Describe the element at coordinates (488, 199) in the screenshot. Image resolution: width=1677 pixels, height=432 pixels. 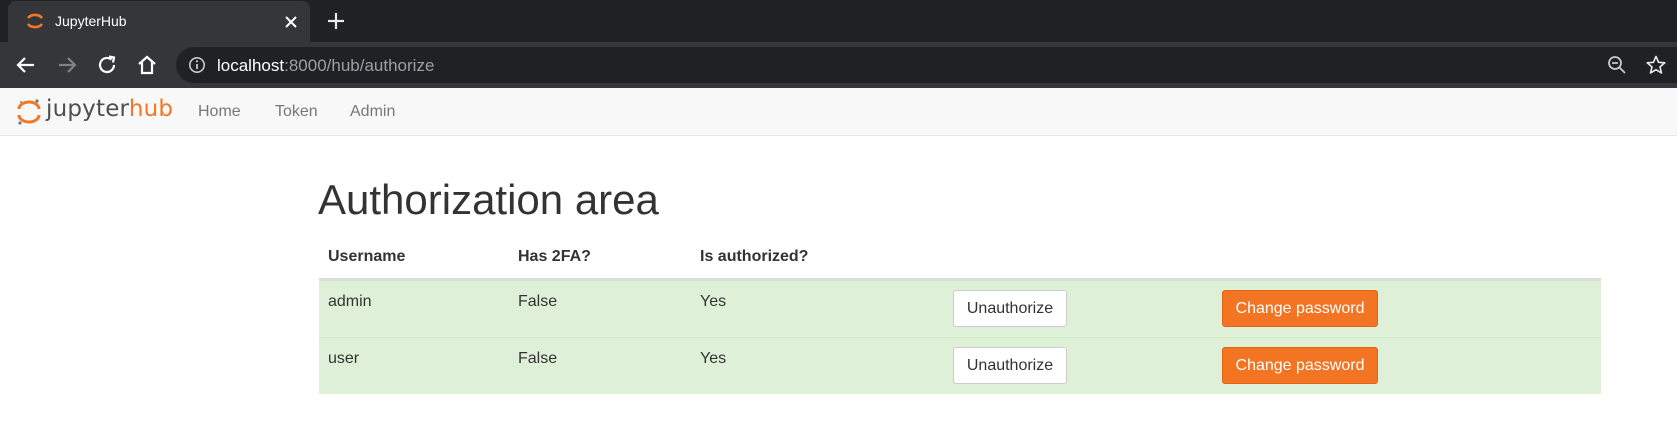
I see `page-title: Authorization area` at that location.